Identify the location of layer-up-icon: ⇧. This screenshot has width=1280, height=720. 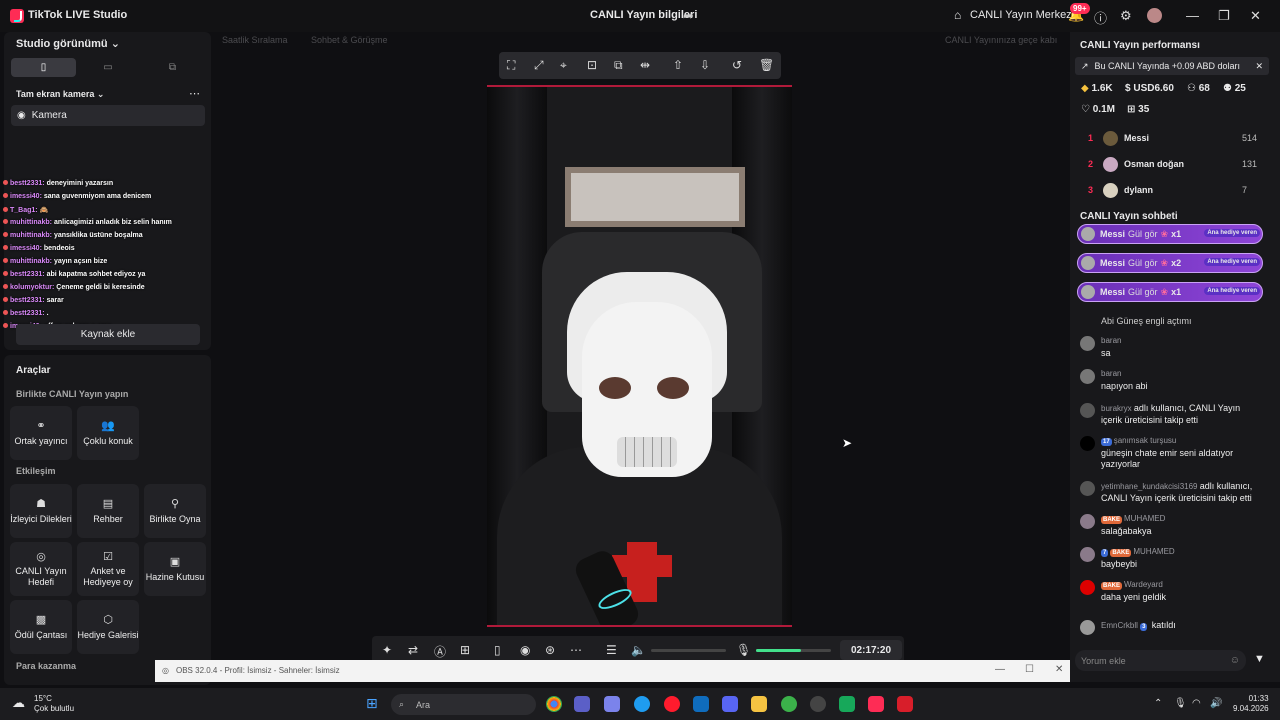
(678, 65).